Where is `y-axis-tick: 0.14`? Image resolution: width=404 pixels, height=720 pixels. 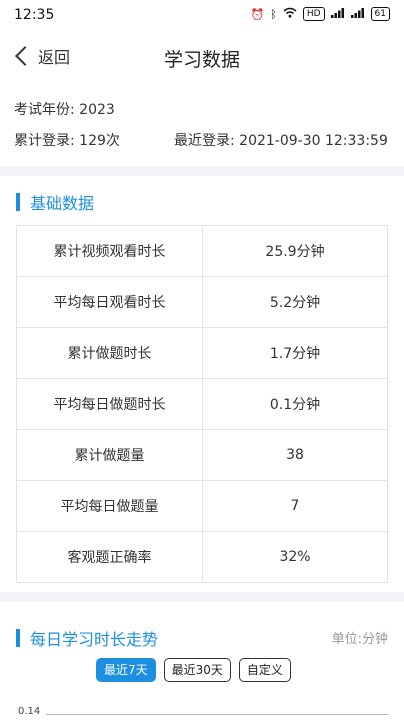 y-axis-tick: 0.14 is located at coordinates (29, 711).